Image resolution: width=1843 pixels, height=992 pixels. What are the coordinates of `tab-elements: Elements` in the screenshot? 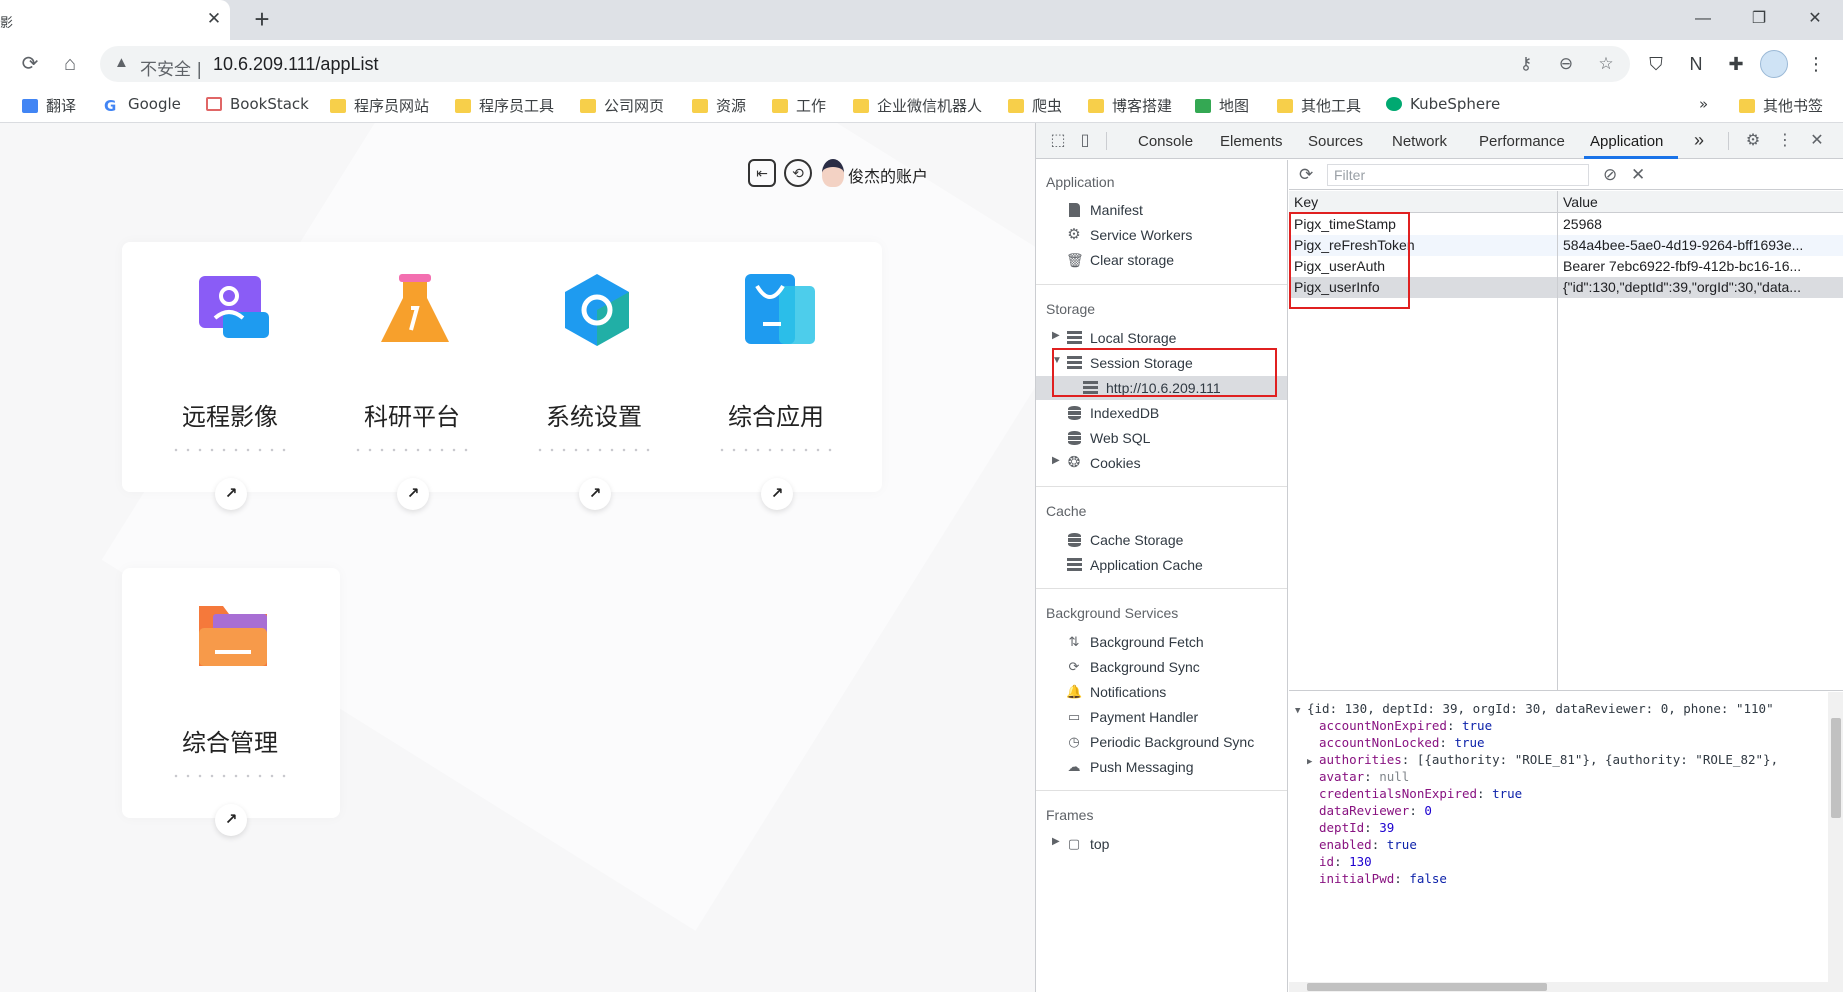 It's located at (1251, 141).